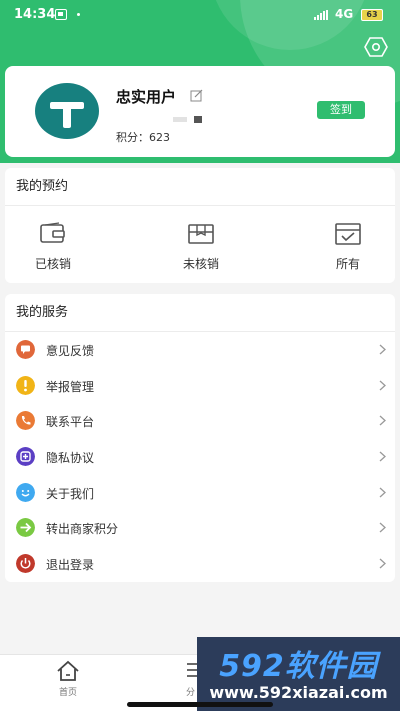 Image resolution: width=400 pixels, height=711 pixels. Describe the element at coordinates (70, 351) in the screenshot. I see `service-label: 意见反馈` at that location.